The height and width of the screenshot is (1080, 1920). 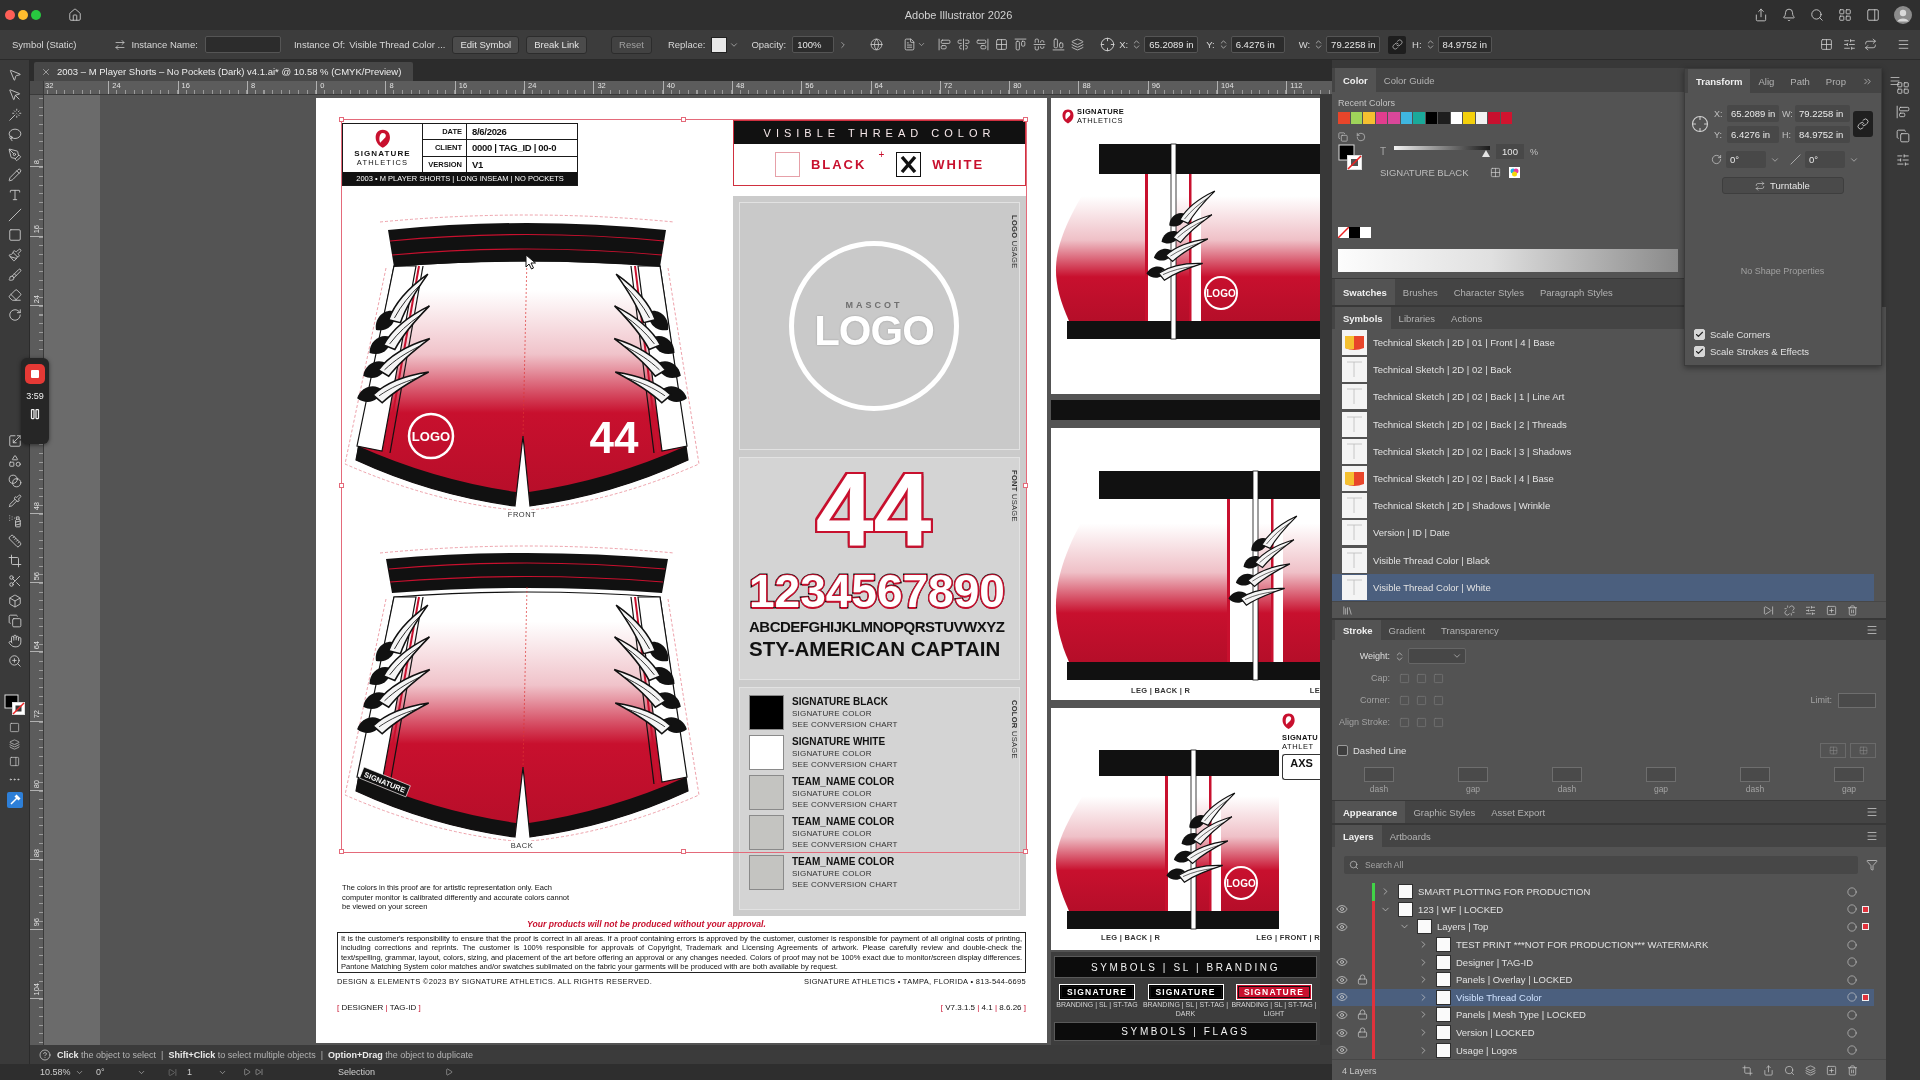 What do you see at coordinates (964, 44) in the screenshot?
I see `align-center-icon` at bounding box center [964, 44].